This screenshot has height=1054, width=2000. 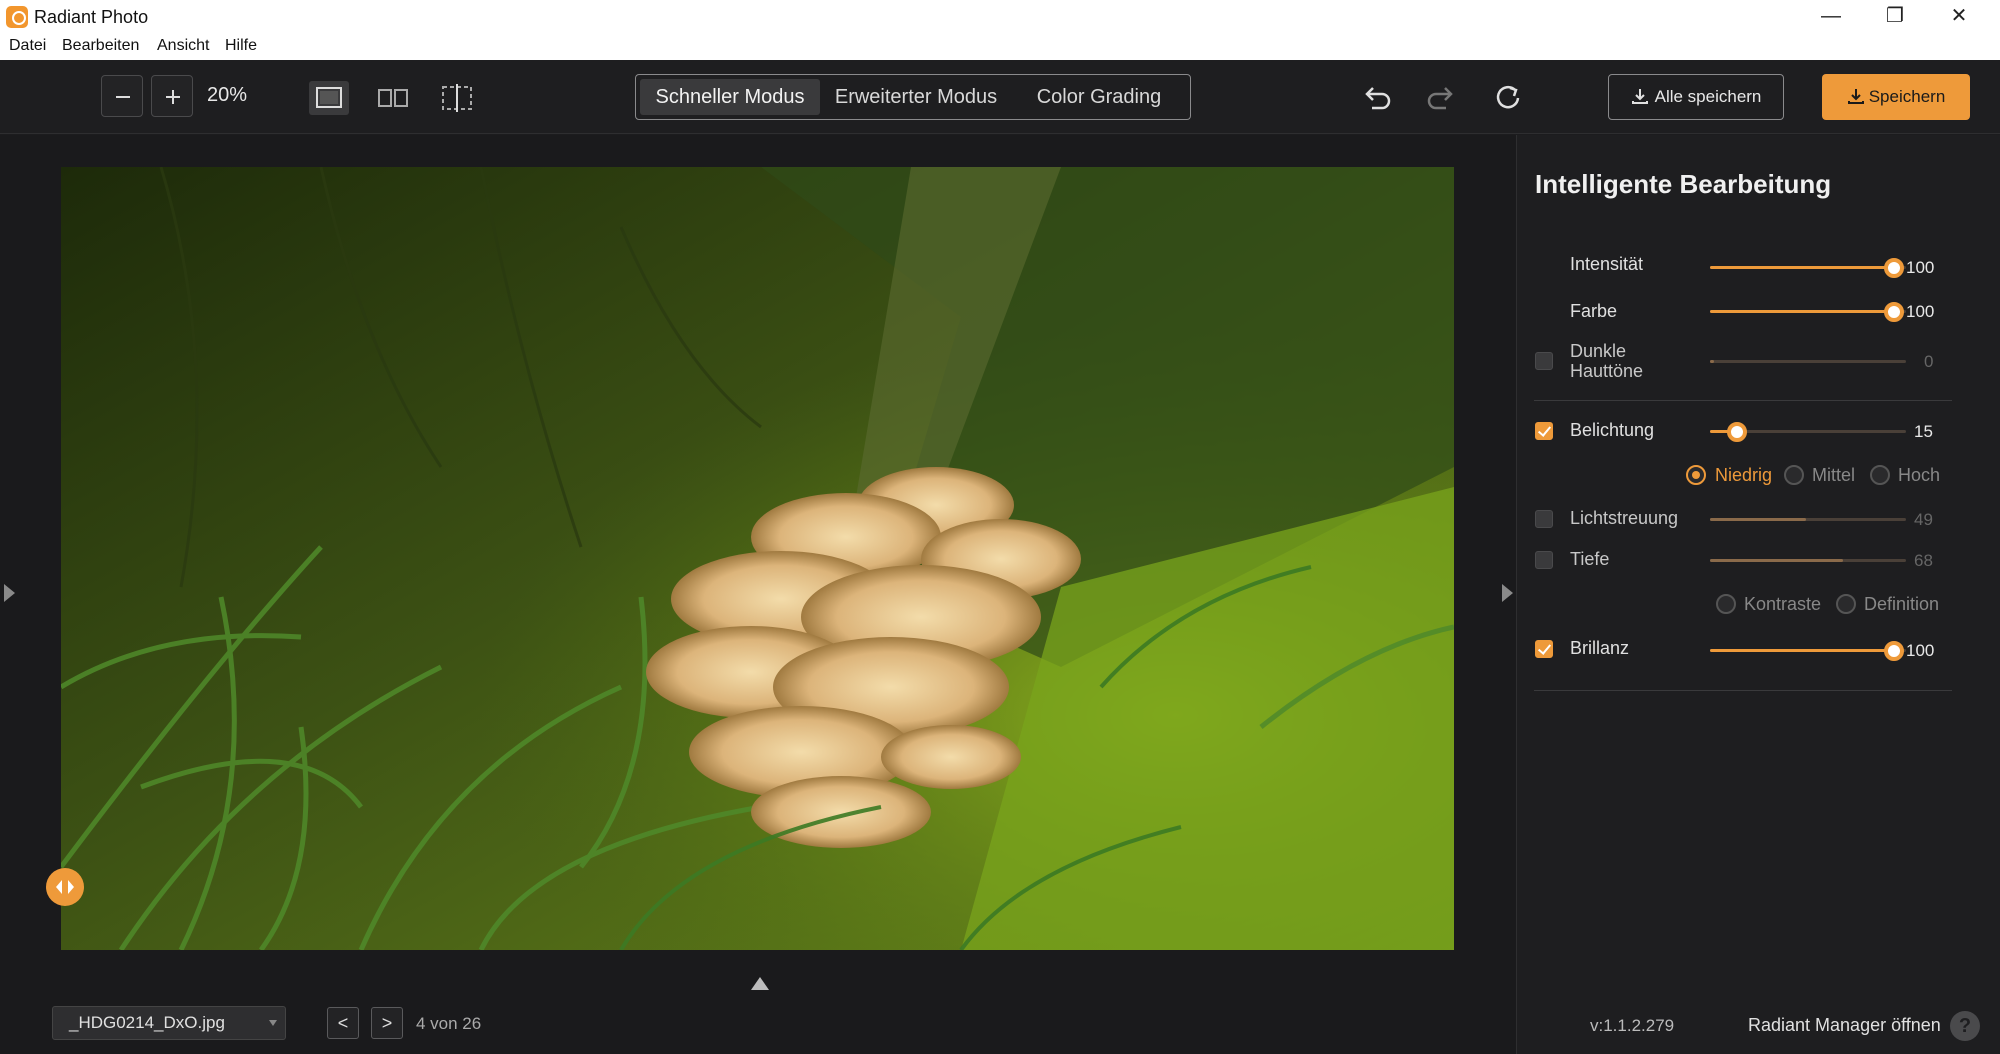 I want to click on label-lichtstreuung: Lichtstreuung, so click(x=1624, y=518).